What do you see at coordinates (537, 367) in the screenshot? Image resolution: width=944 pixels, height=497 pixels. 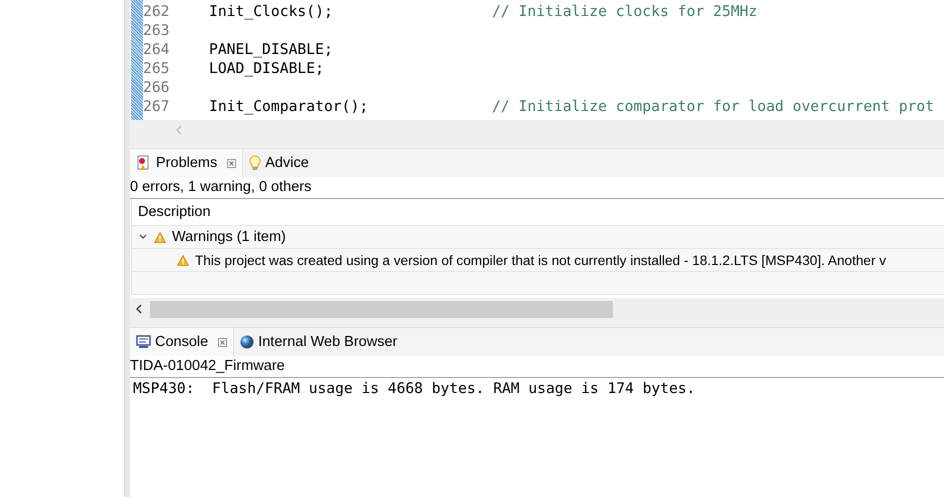 I see `console-title: TIDA-010042_Firmware` at bounding box center [537, 367].